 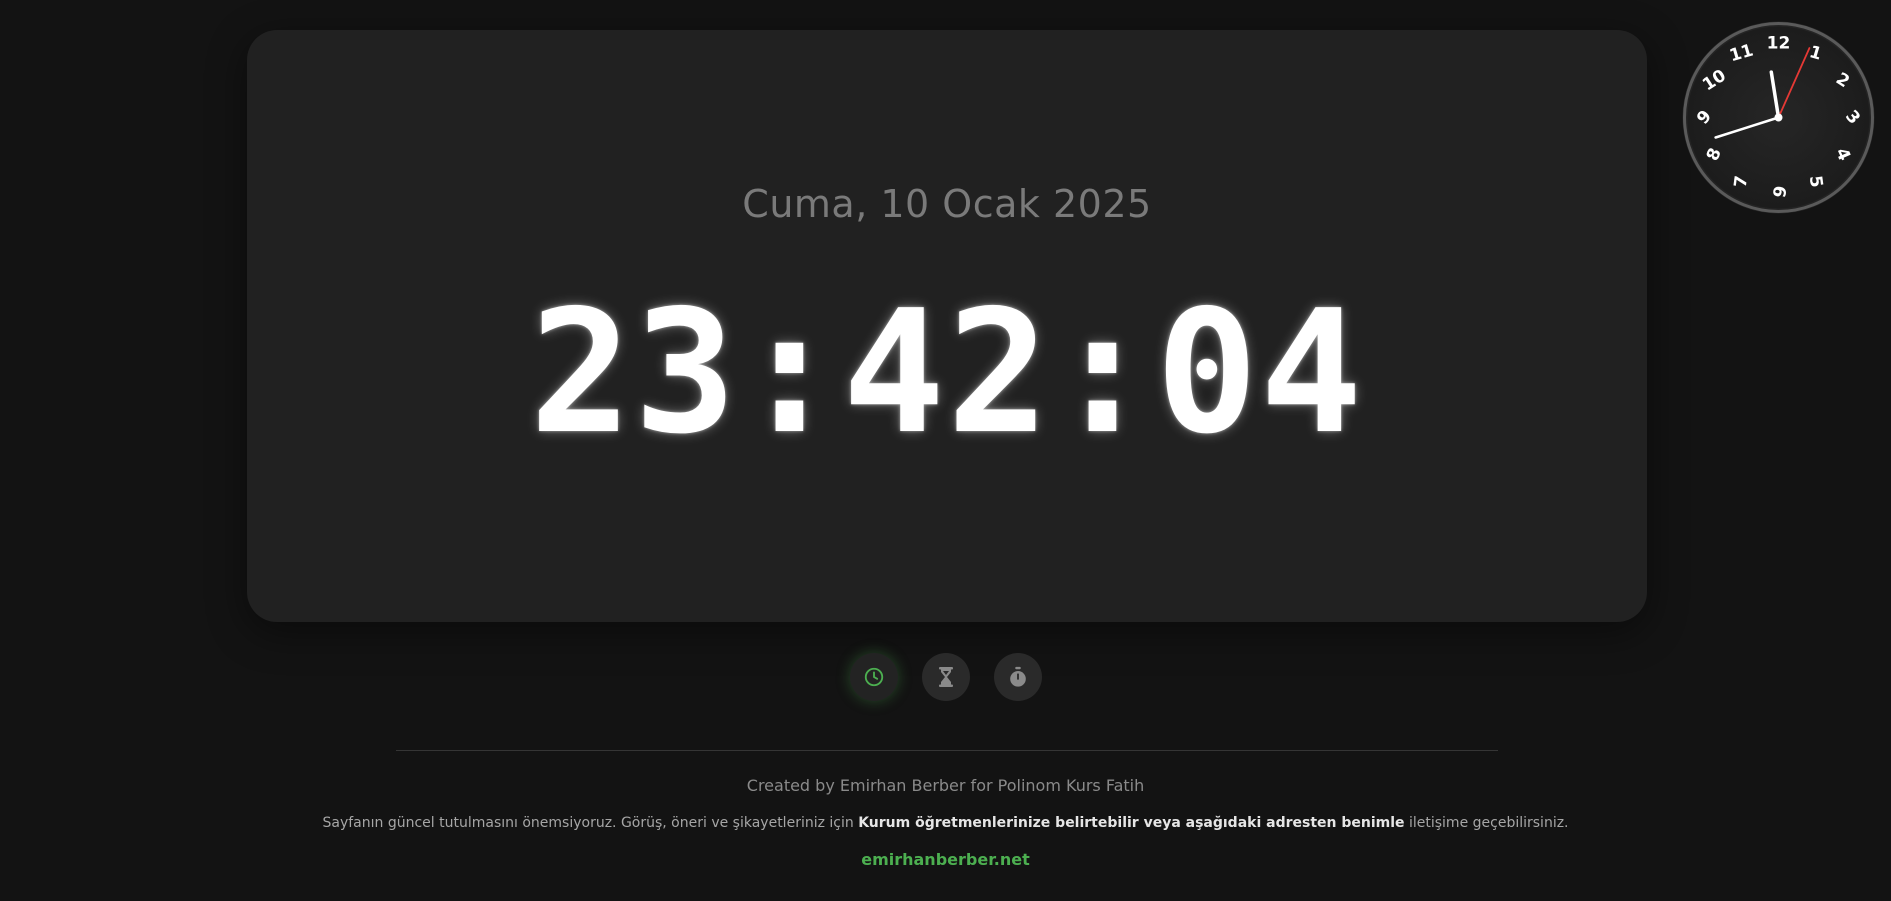 I want to click on stopwatch-icon, so click(x=1017, y=676).